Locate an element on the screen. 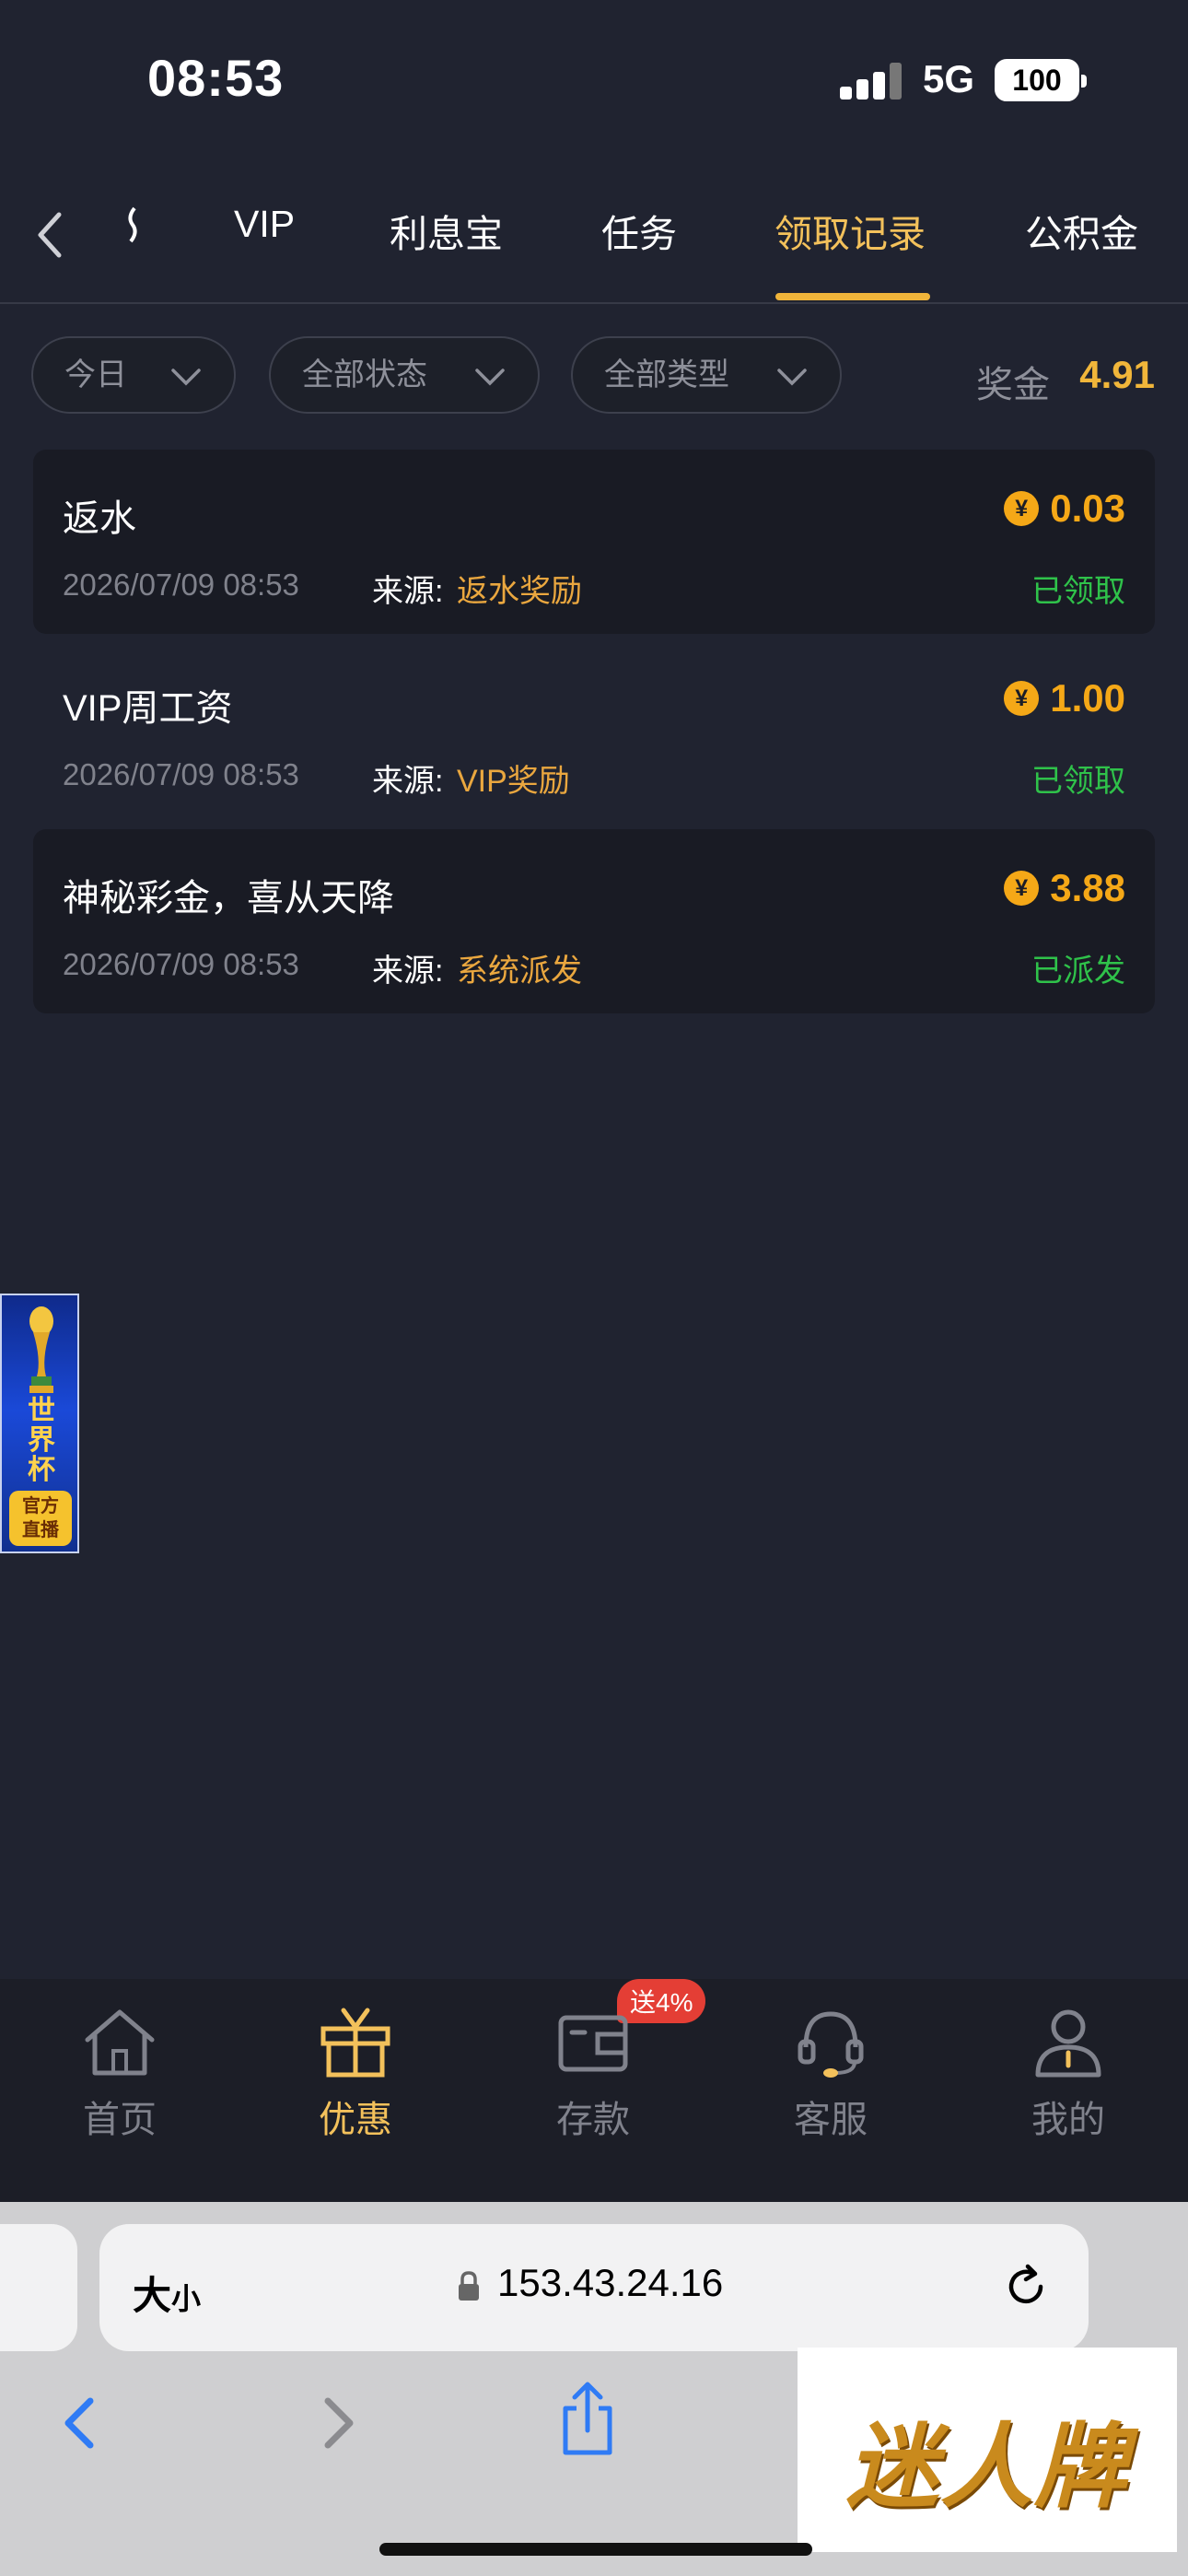  record-amount: ¥ 1.00 is located at coordinates (1064, 698).